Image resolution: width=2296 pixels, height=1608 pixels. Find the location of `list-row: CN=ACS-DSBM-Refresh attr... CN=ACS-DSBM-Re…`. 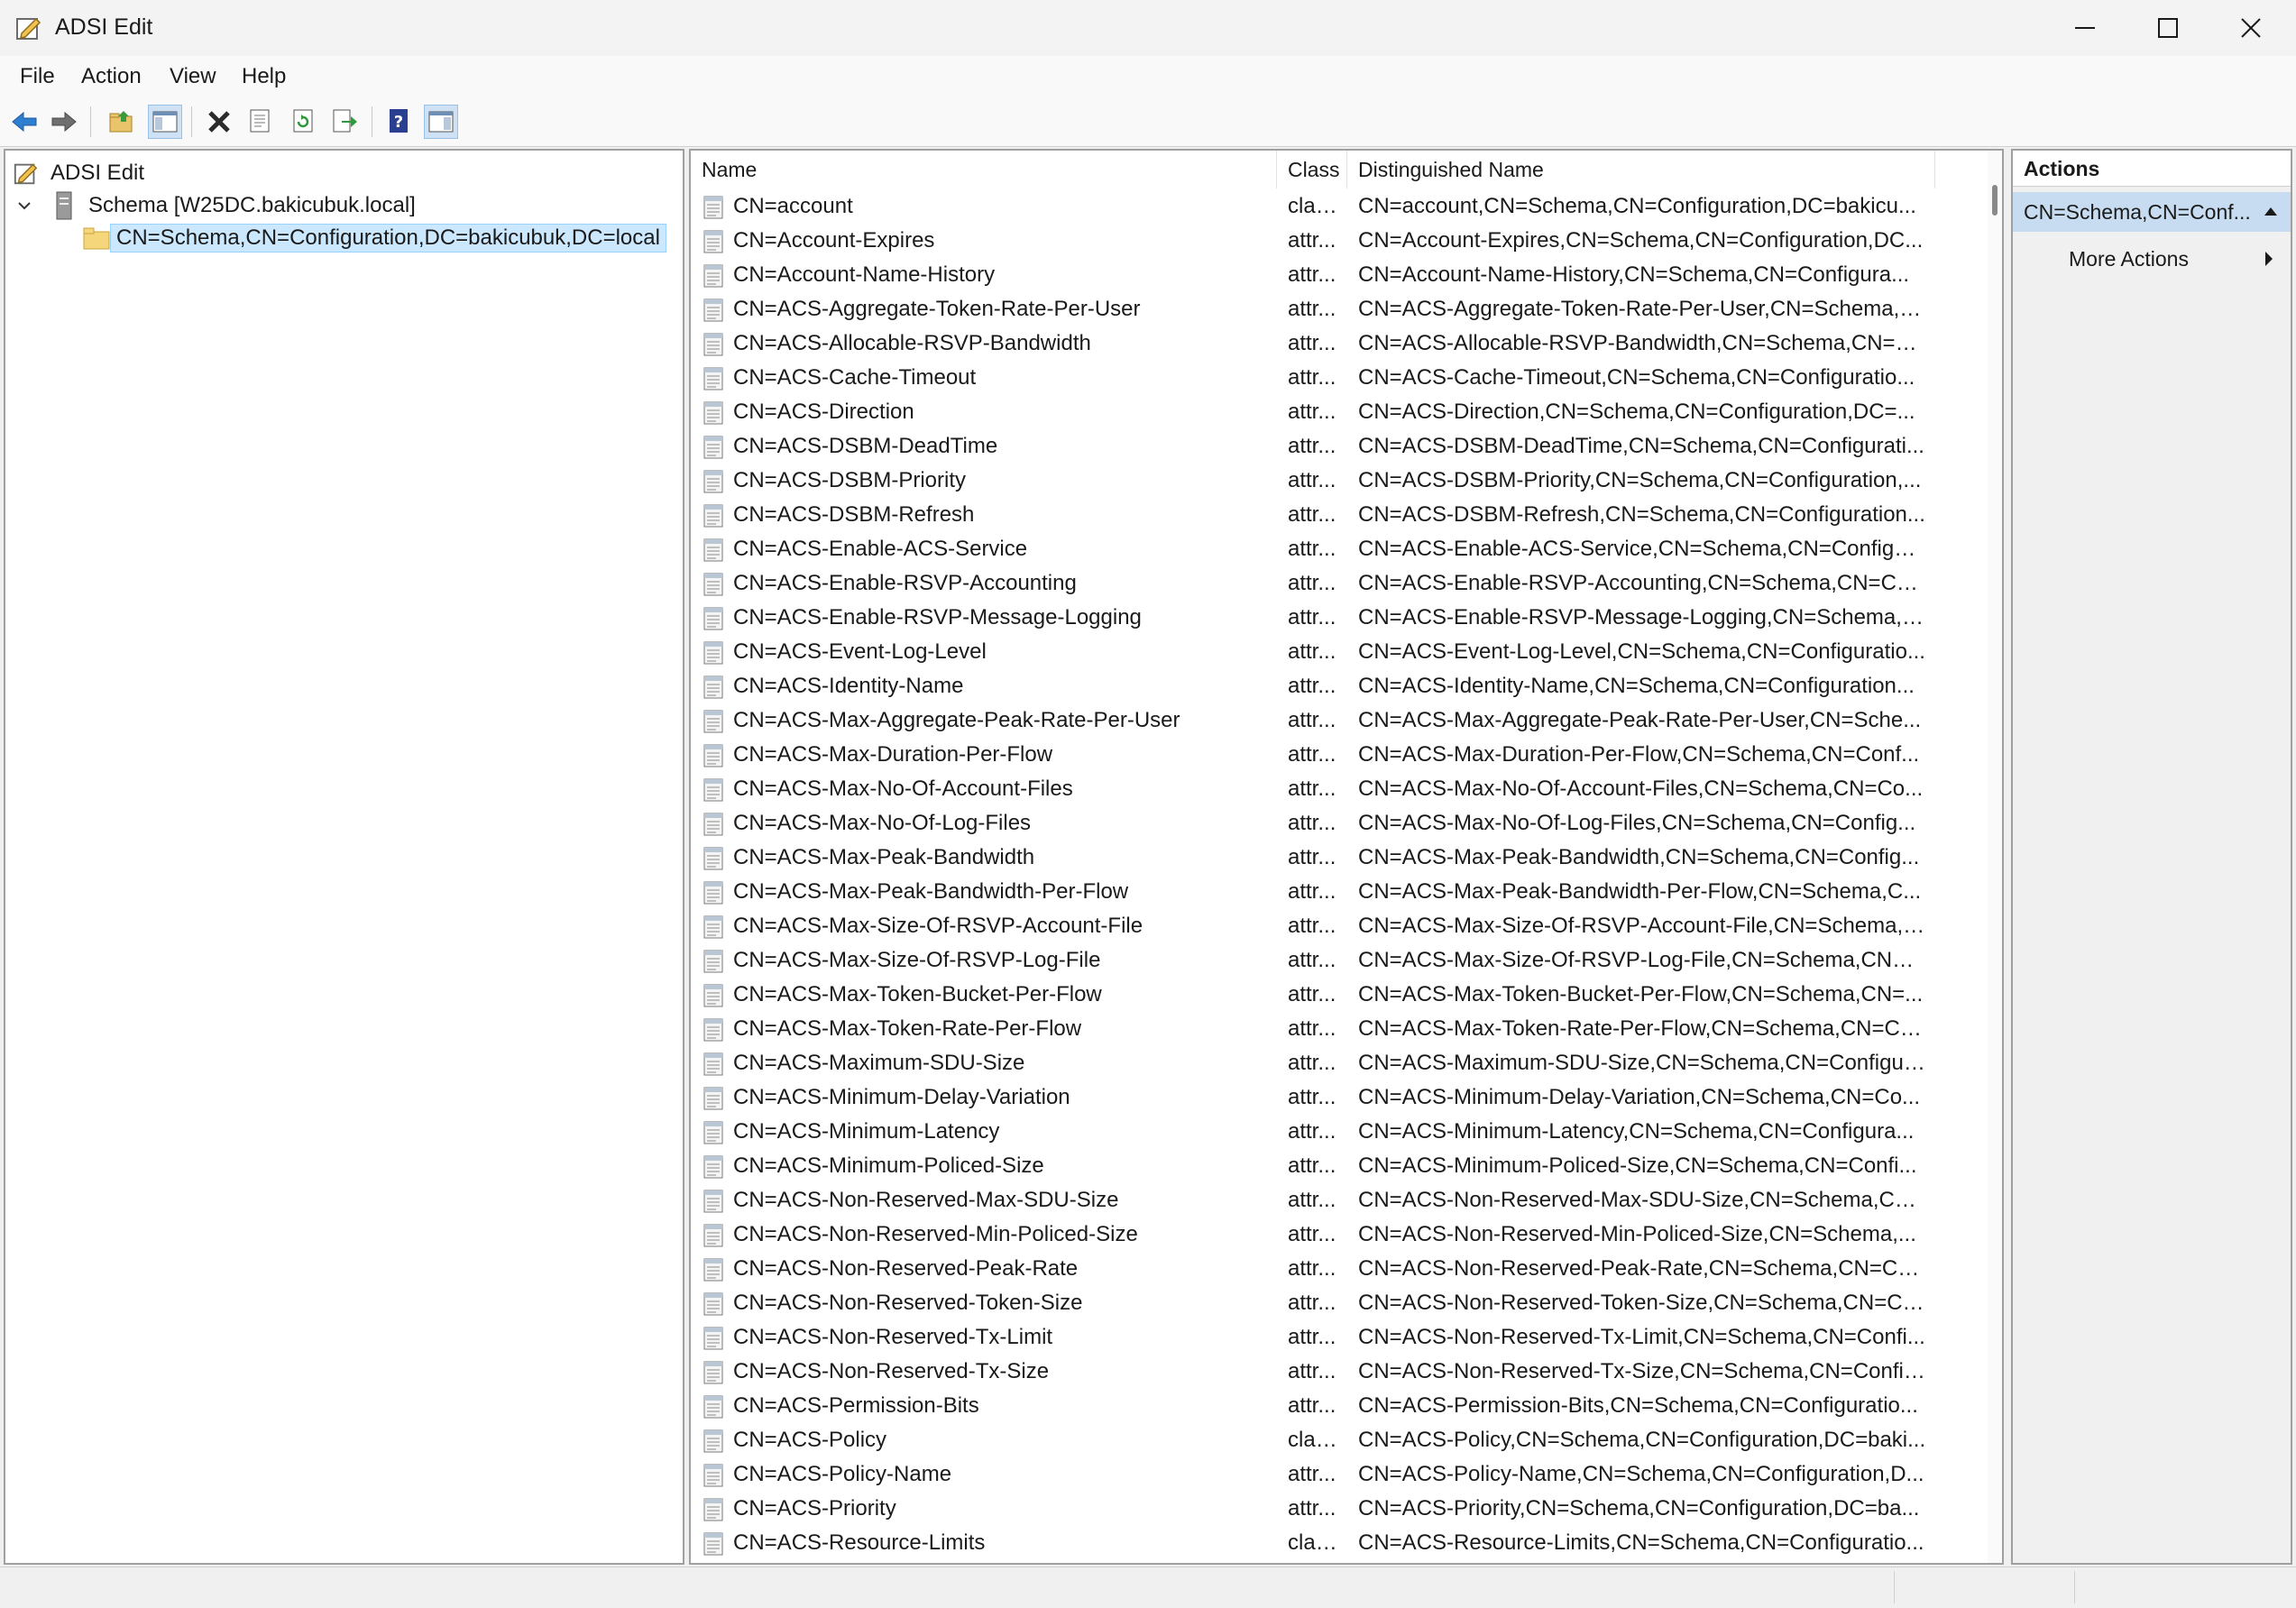

list-row: CN=ACS-DSBM-Refresh attr... CN=ACS-DSBM-Re… is located at coordinates (1340, 514).